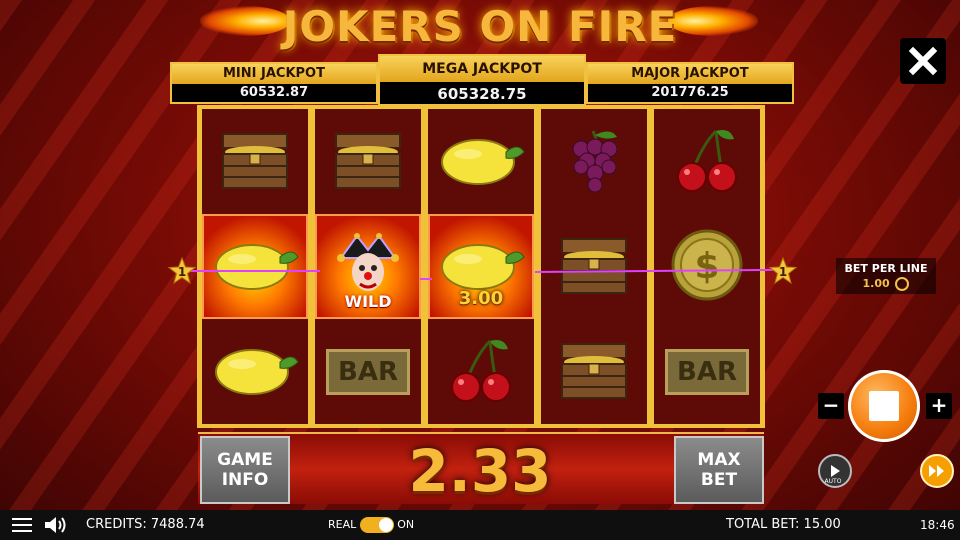  I want to click on hamburger-icon, so click(22, 525).